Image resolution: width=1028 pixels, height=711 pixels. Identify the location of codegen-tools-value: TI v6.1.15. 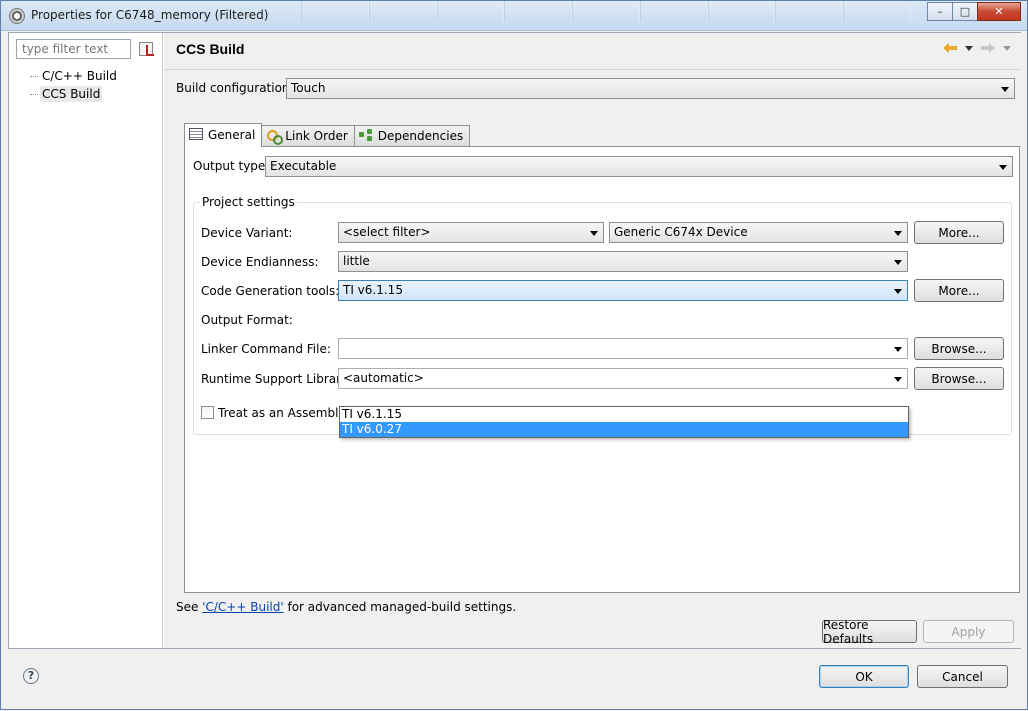
(373, 290).